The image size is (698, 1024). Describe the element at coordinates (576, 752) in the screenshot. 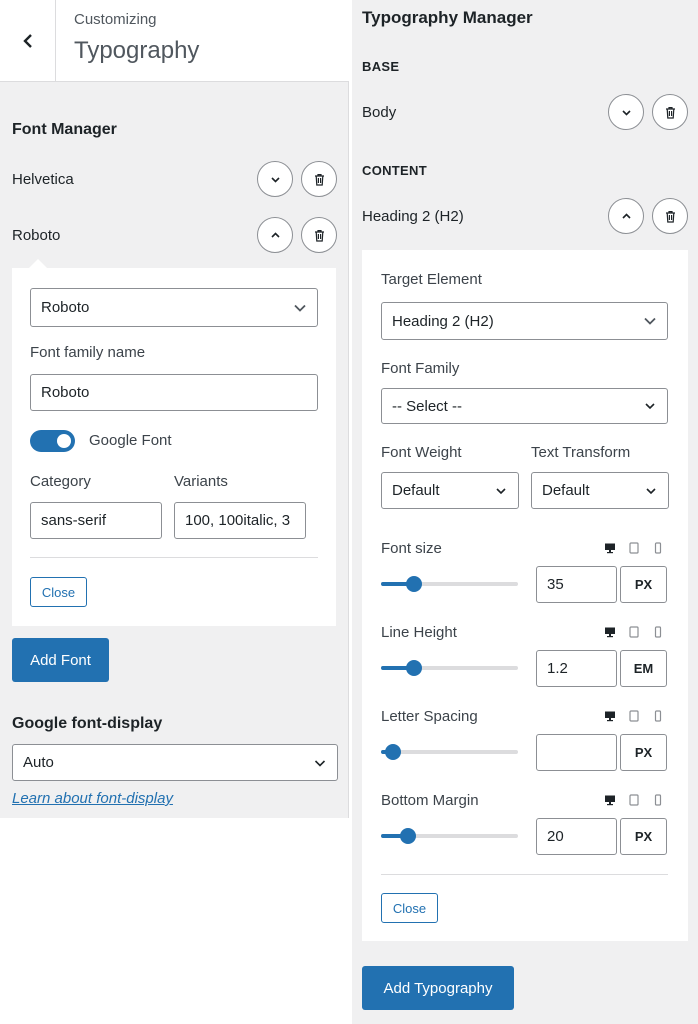

I see `letter-spacing-input` at that location.